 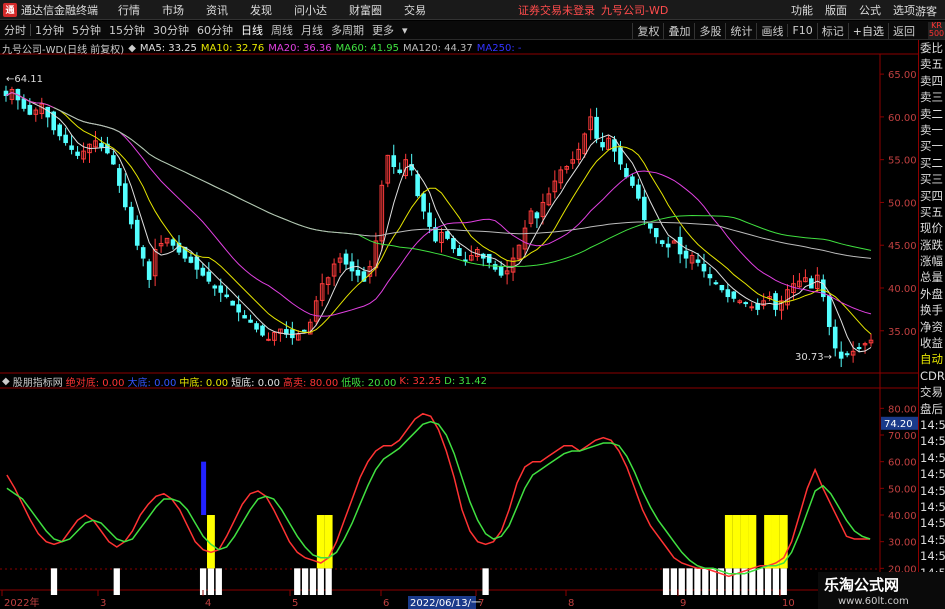 What do you see at coordinates (932, 64) in the screenshot?
I see `side-item: 卖五` at bounding box center [932, 64].